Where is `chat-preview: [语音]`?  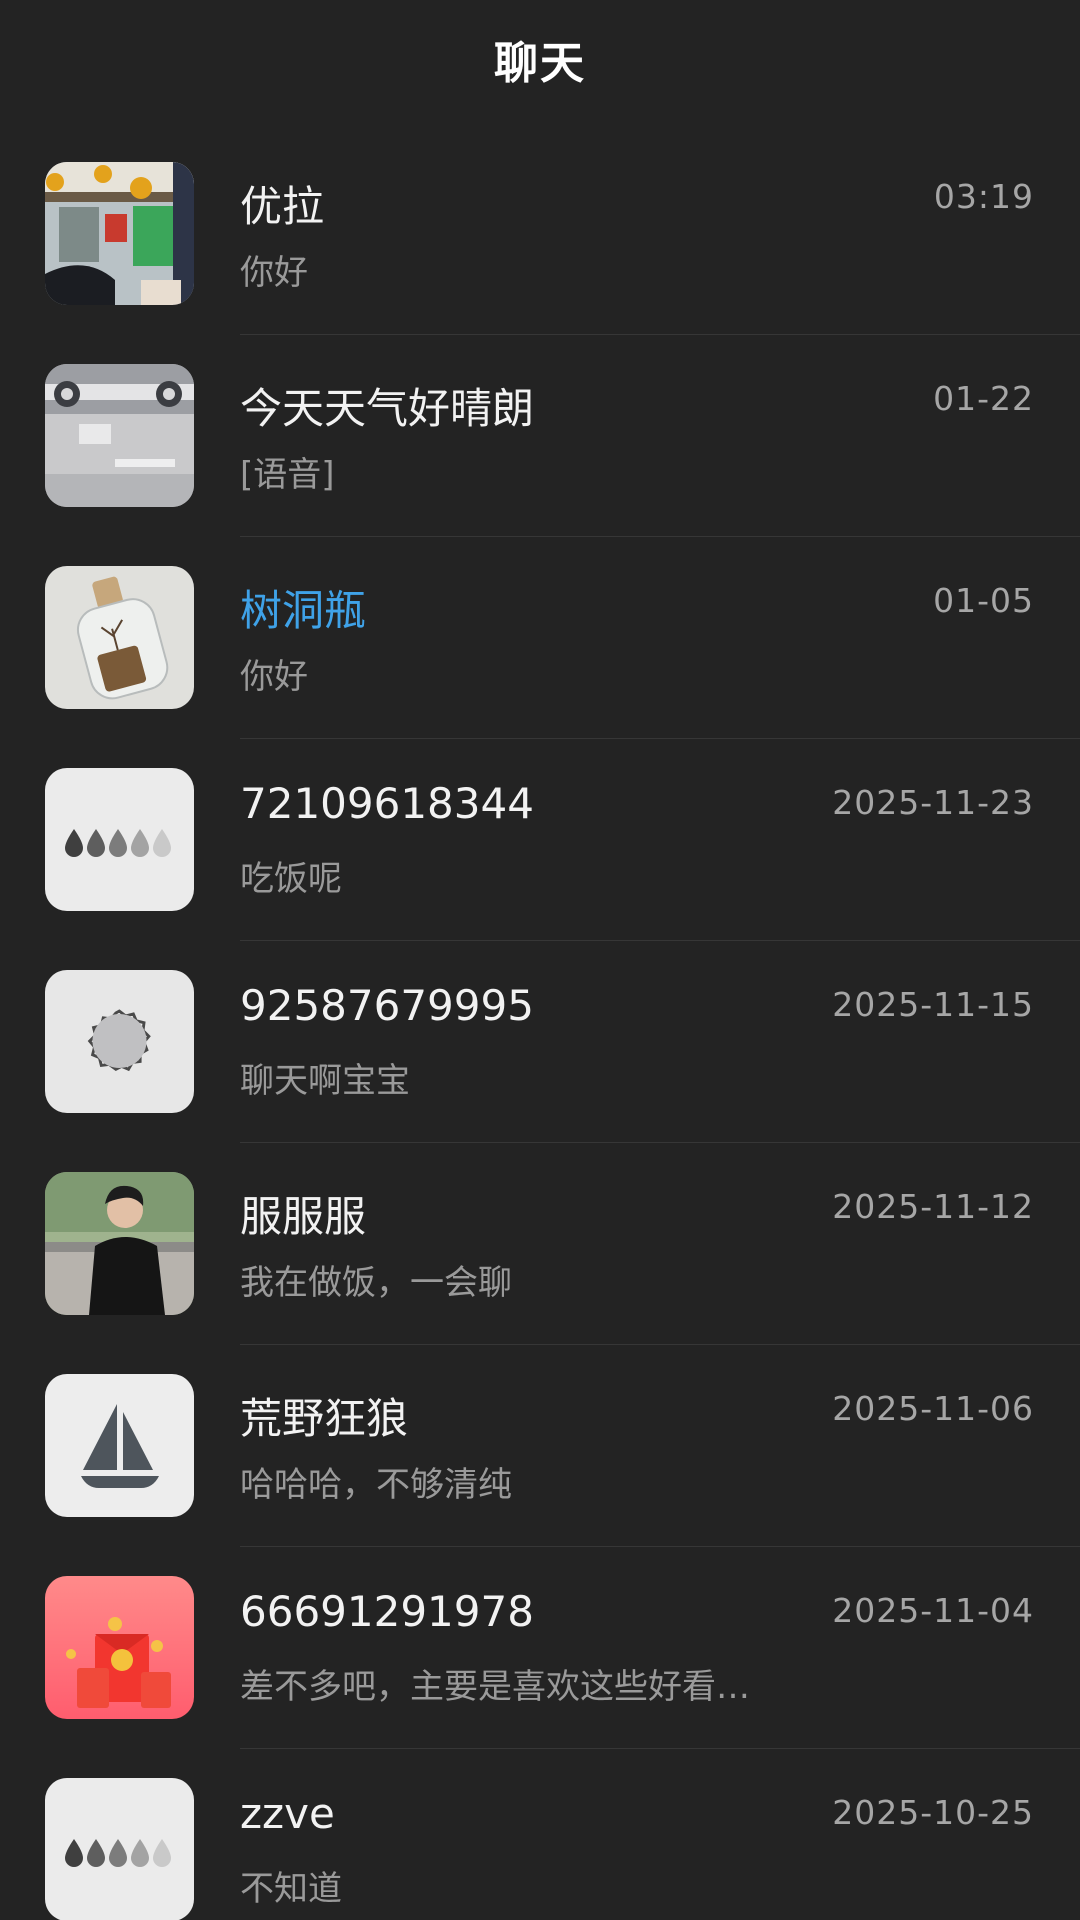 chat-preview: [语音] is located at coordinates (287, 475).